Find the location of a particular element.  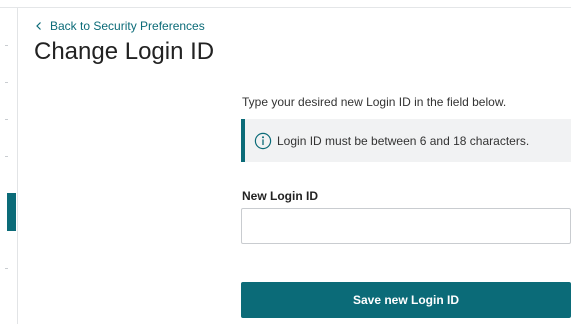

header-divider is located at coordinates (285, 7).